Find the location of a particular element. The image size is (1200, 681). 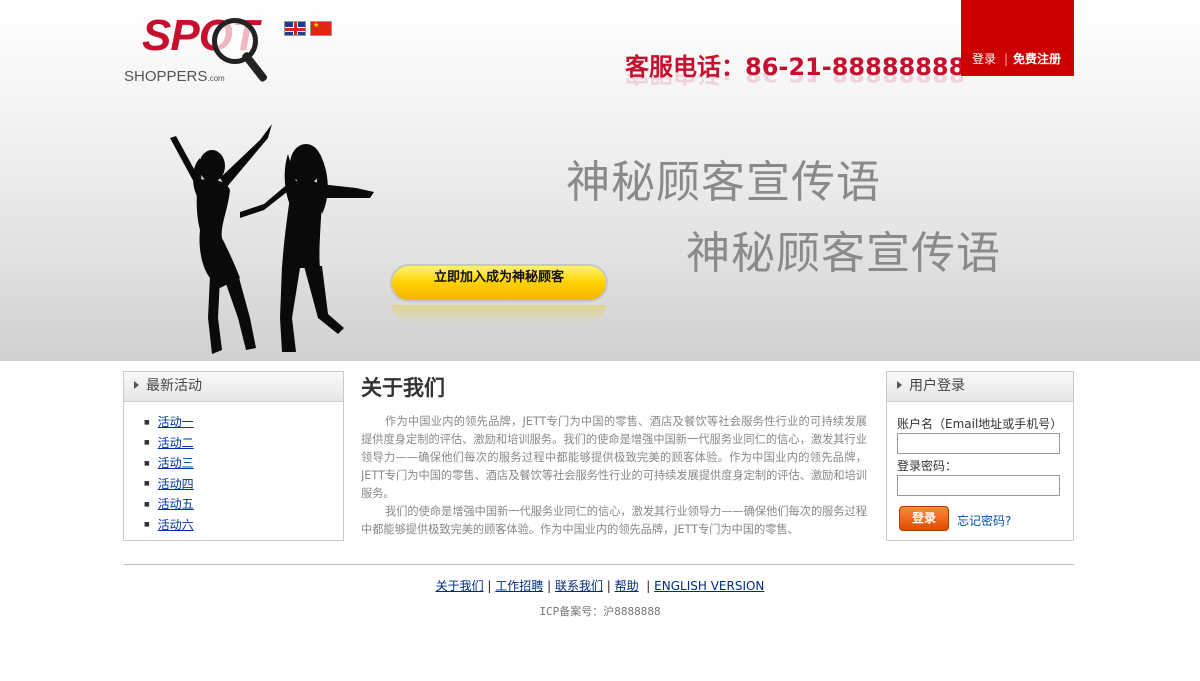

account-input is located at coordinates (978, 443).